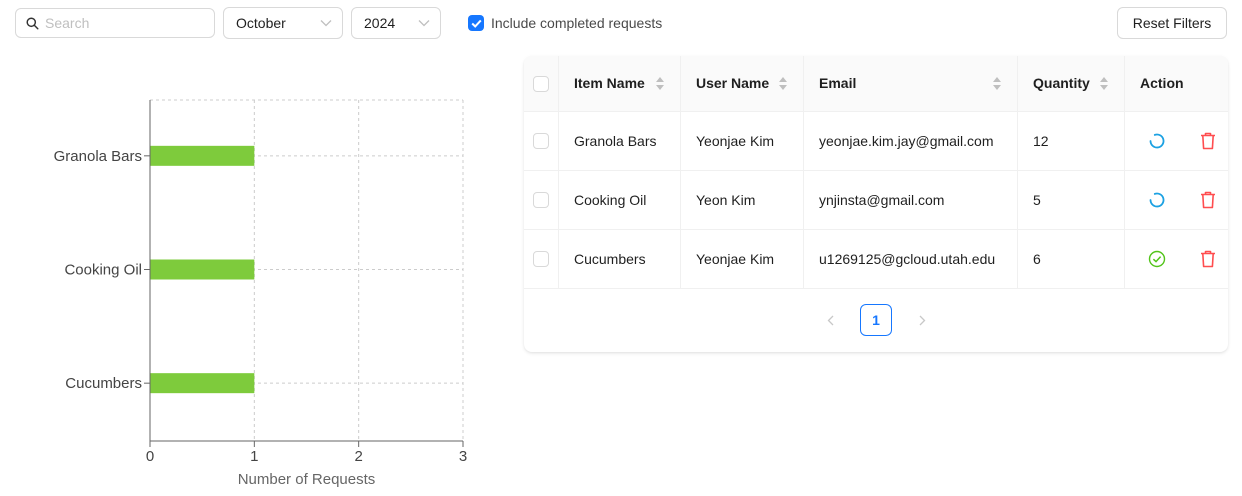  What do you see at coordinates (463, 456) in the screenshot?
I see `x-tick-label: 3` at bounding box center [463, 456].